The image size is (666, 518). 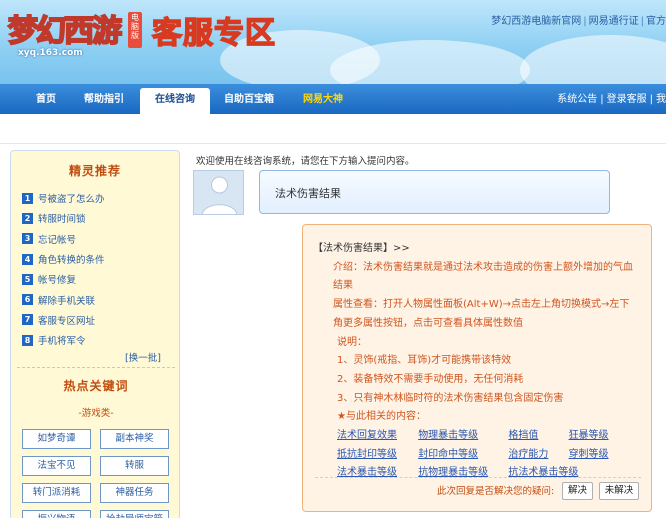 I want to click on sub-bar, so click(x=333, y=129).